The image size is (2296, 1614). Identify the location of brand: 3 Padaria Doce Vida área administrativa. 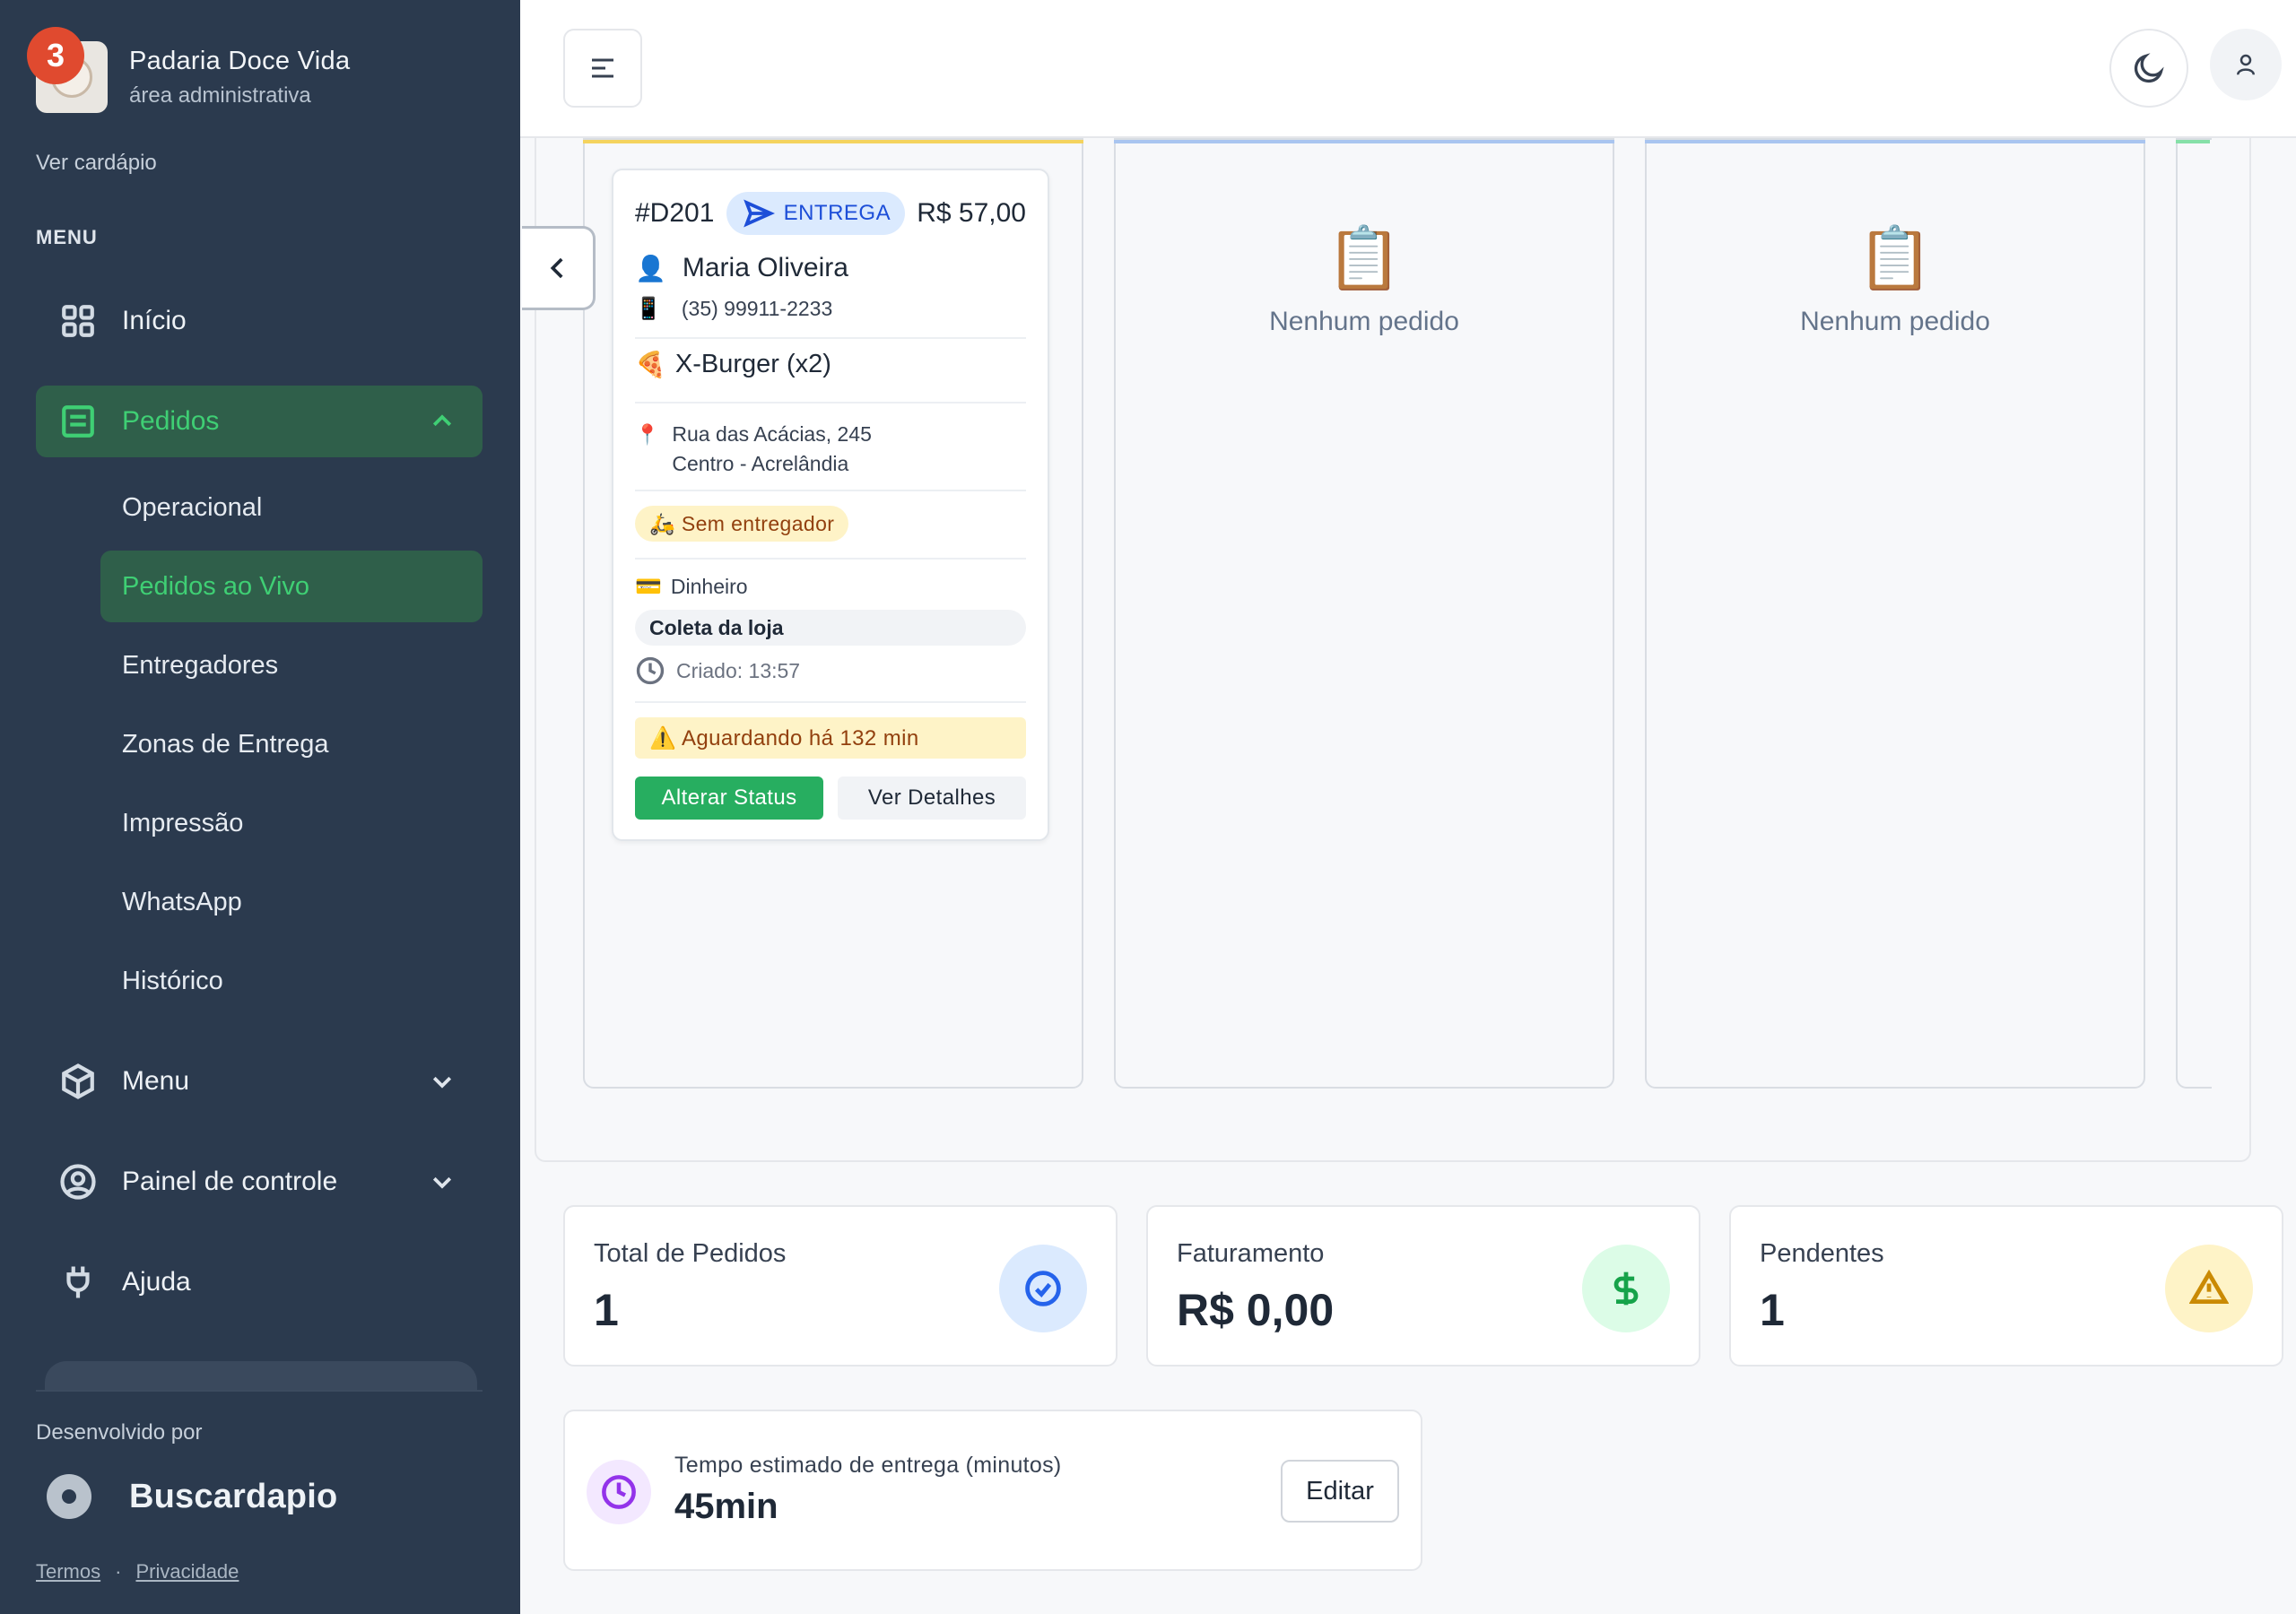
(189, 70).